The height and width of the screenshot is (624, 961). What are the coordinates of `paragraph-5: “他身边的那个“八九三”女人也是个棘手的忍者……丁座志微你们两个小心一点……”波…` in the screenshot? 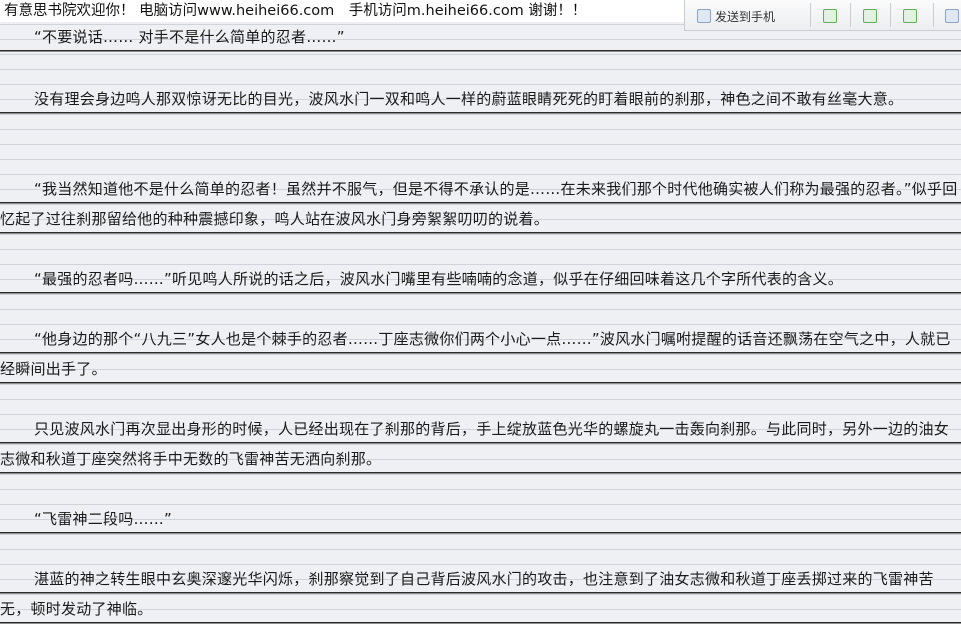 It's located at (480, 354).